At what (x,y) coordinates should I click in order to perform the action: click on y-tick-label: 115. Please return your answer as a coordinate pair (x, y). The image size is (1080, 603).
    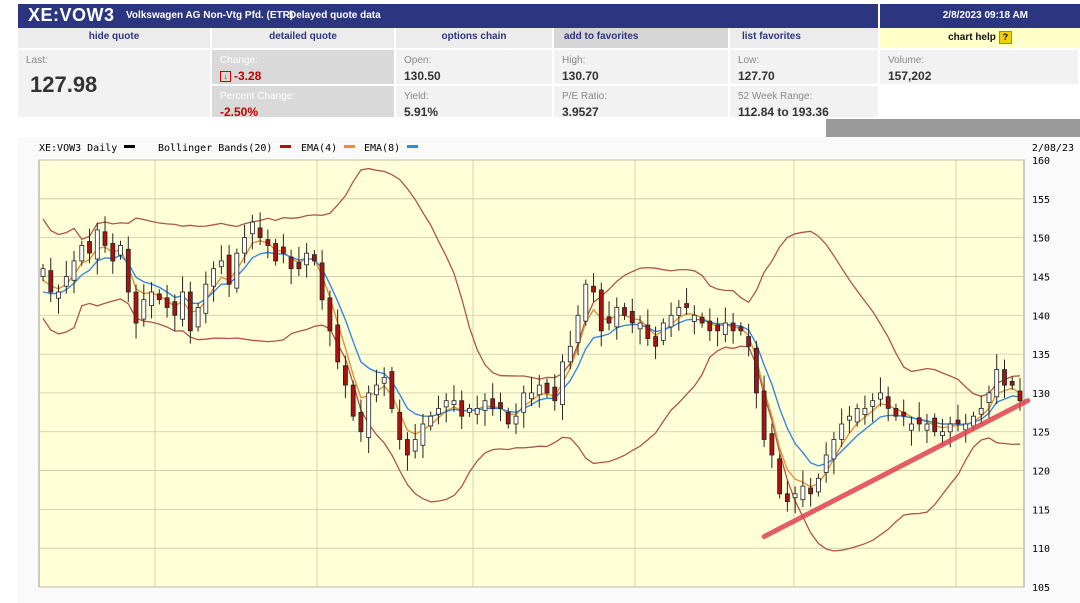
    Looking at the image, I should click on (1041, 510).